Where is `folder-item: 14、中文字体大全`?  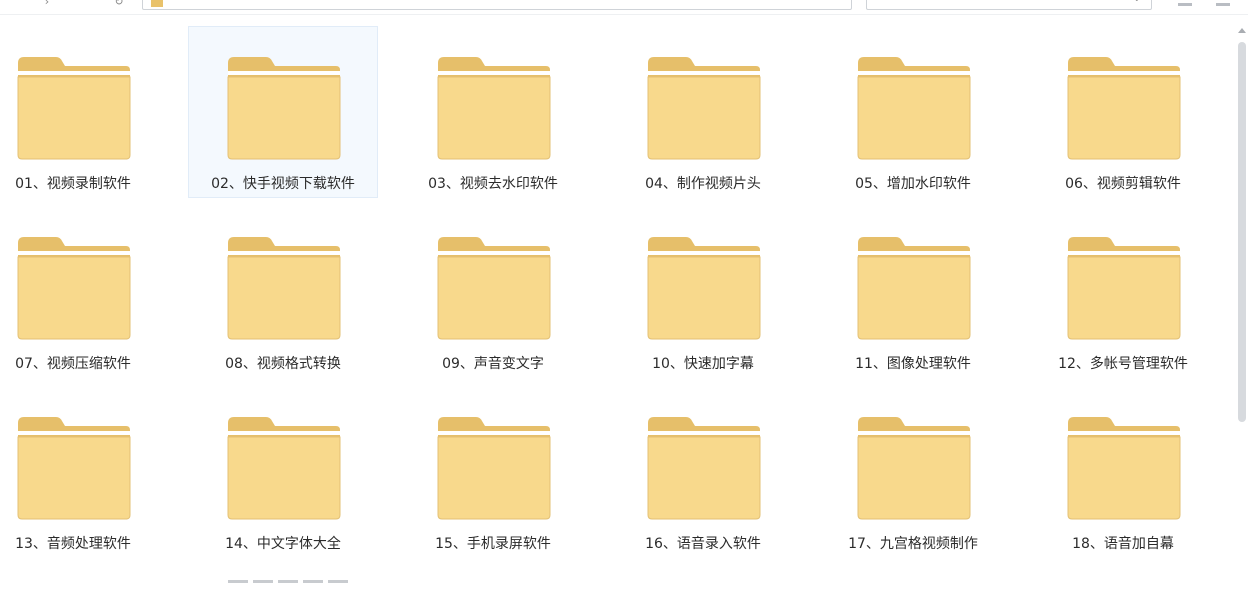 folder-item: 14、中文字体大全 is located at coordinates (283, 472).